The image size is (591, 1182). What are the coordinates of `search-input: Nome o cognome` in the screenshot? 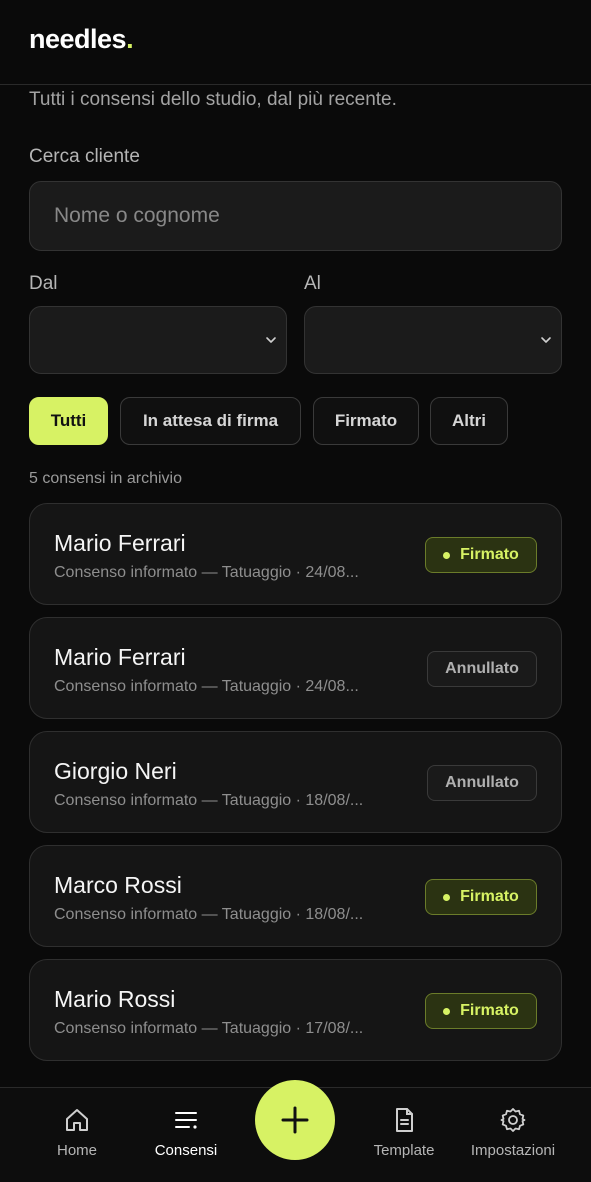 It's located at (295, 216).